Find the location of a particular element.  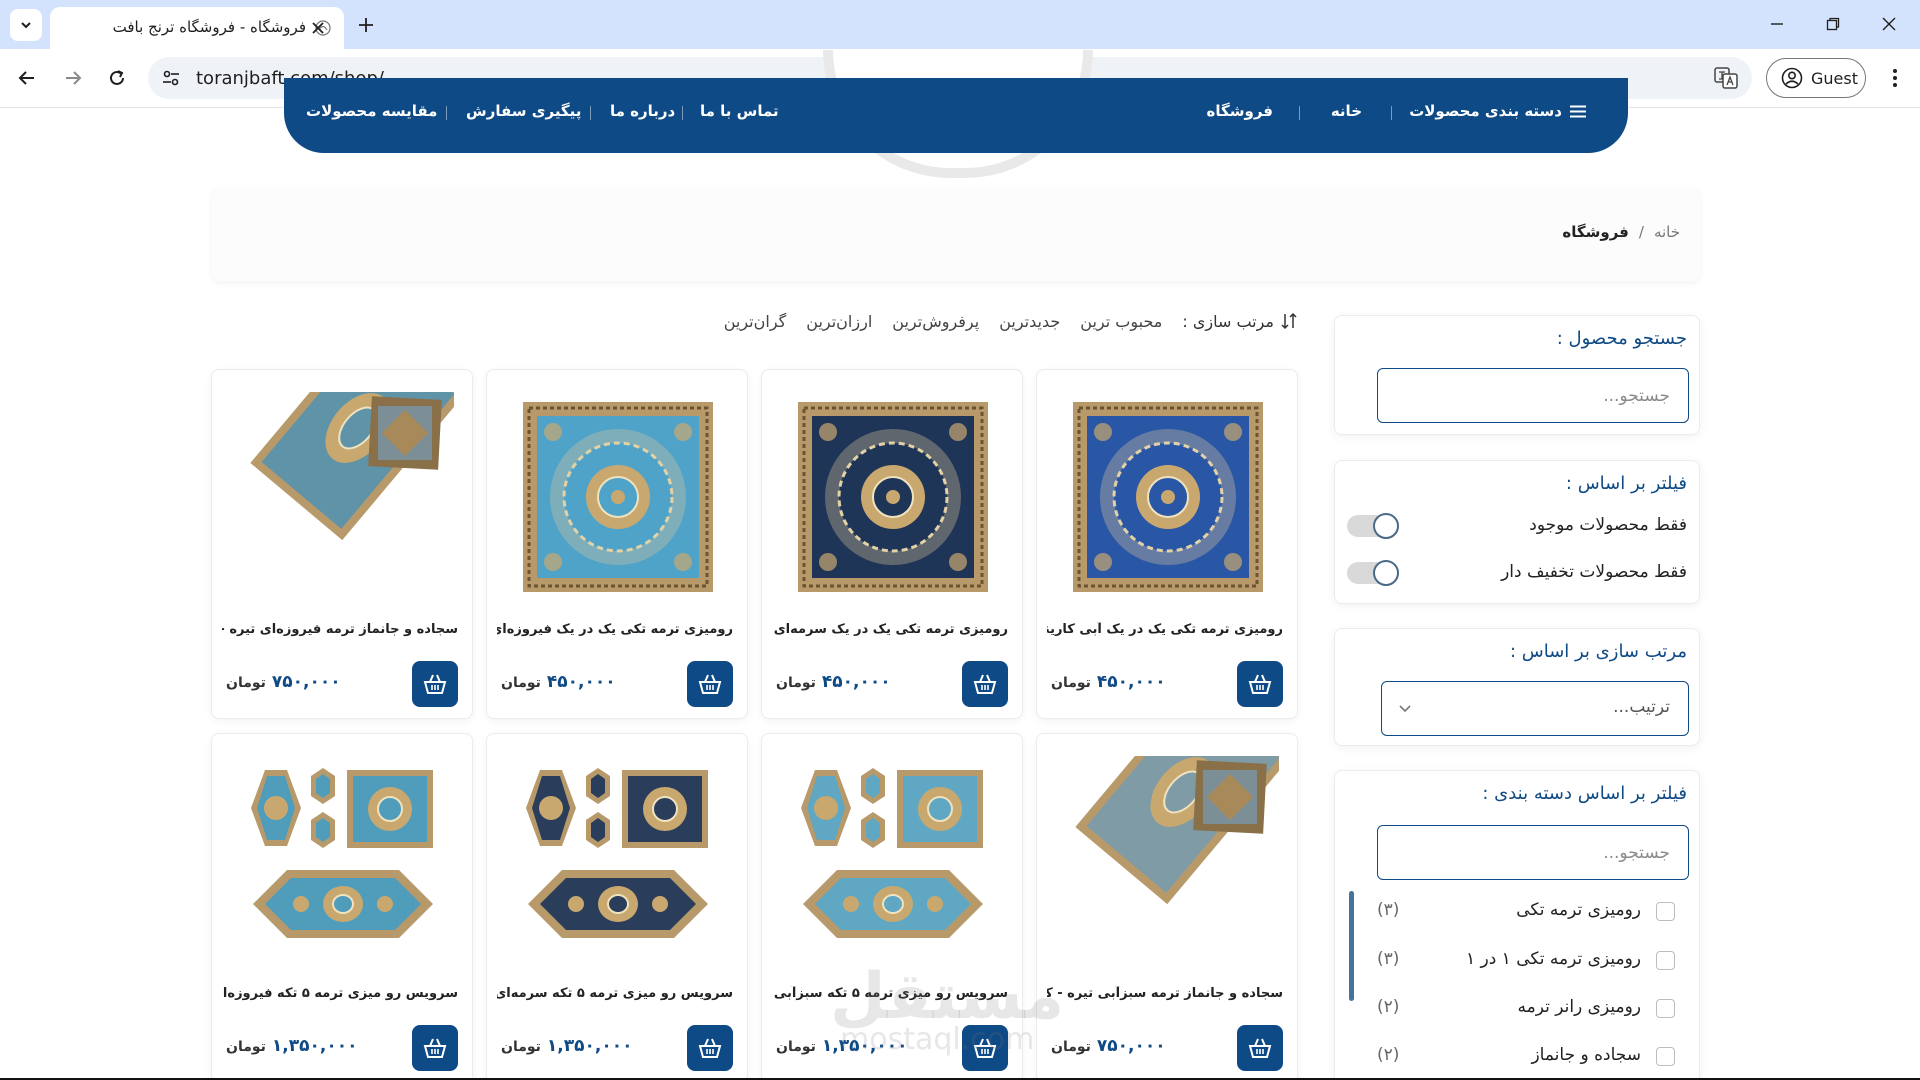

close-tab-button is located at coordinates (318, 28).